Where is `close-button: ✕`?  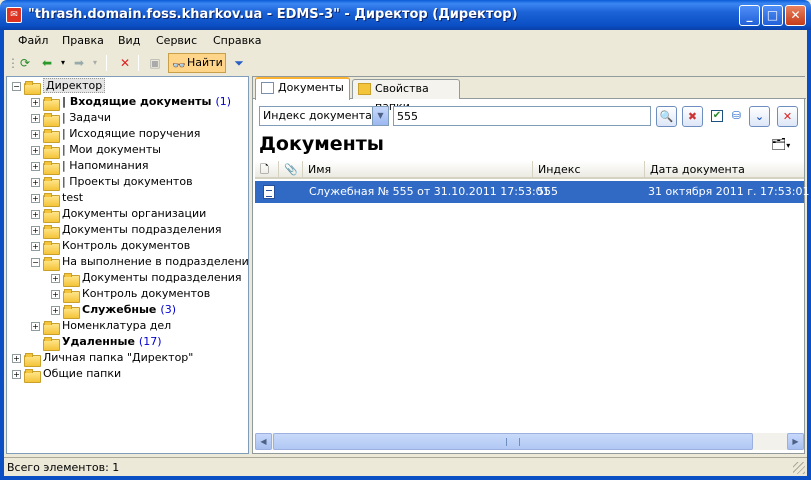 close-button: ✕ is located at coordinates (795, 15).